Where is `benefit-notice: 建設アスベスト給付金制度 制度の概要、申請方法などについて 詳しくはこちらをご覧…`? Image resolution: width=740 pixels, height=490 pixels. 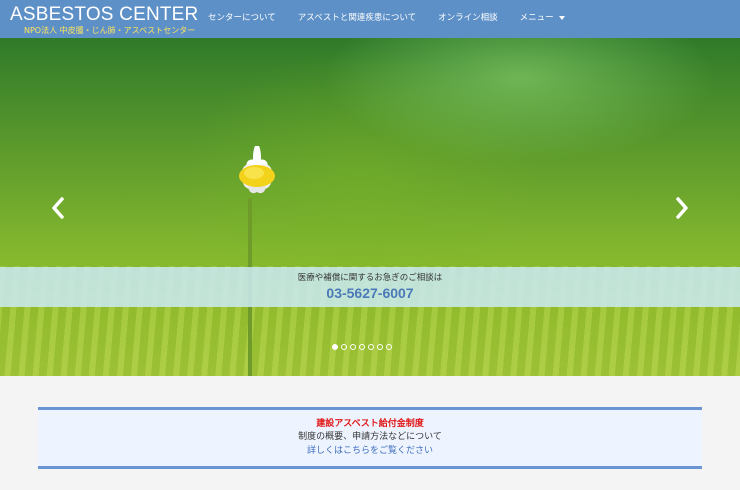 benefit-notice: 建設アスベスト給付金制度 制度の概要、申請方法などについて 詳しくはこちらをご覧… is located at coordinates (370, 438).